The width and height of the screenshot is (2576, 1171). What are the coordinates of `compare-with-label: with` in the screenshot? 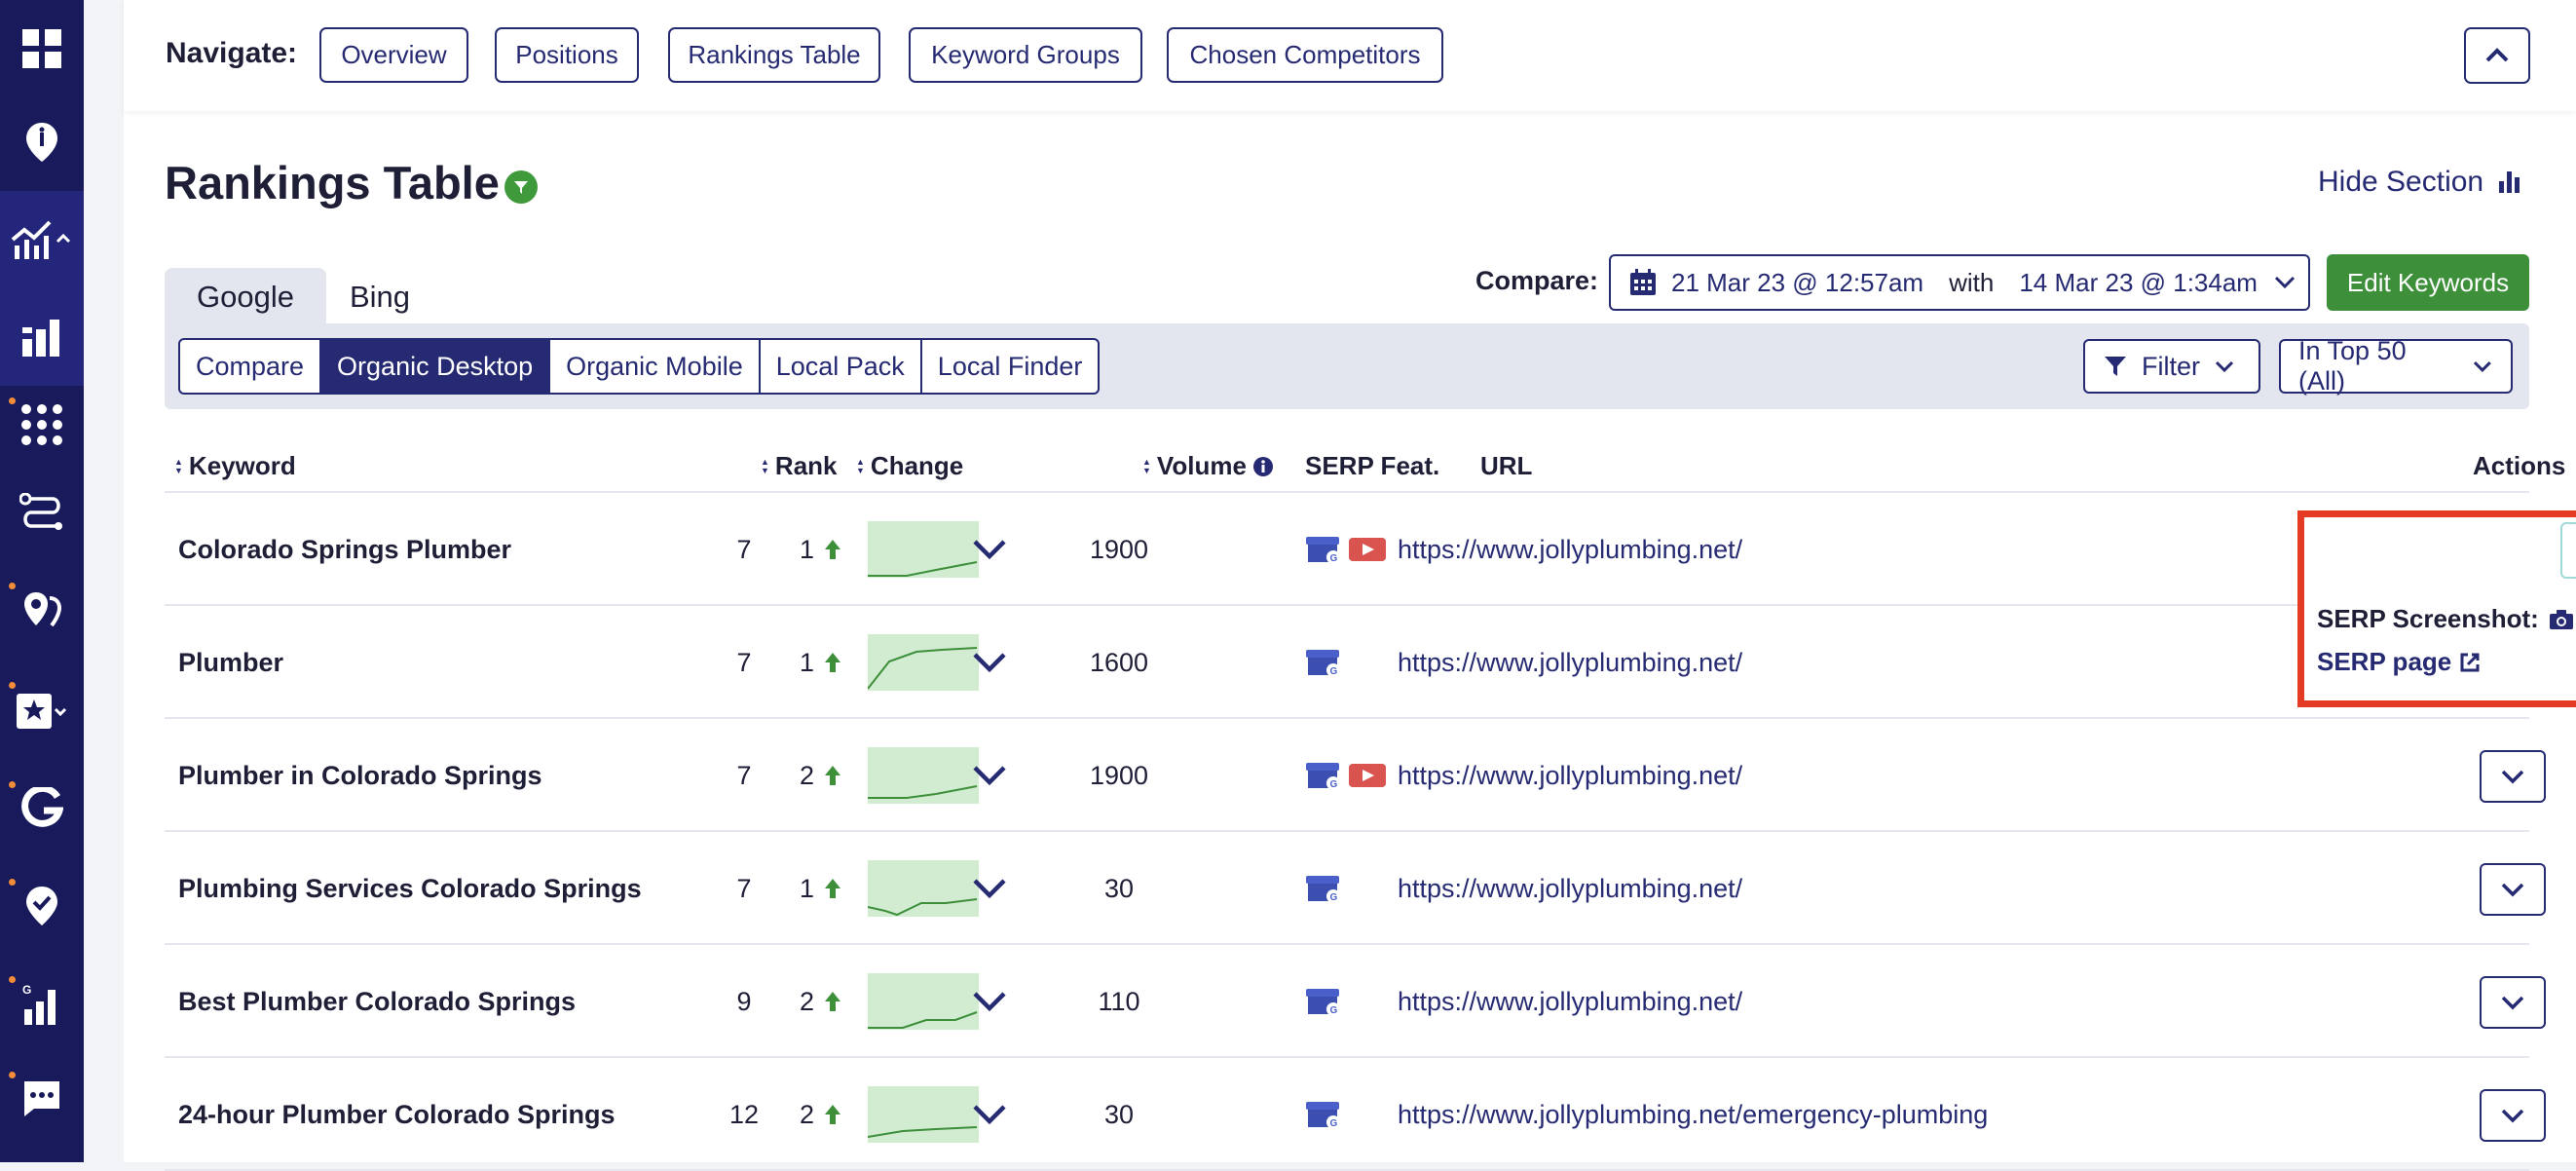 It's located at (1972, 282).